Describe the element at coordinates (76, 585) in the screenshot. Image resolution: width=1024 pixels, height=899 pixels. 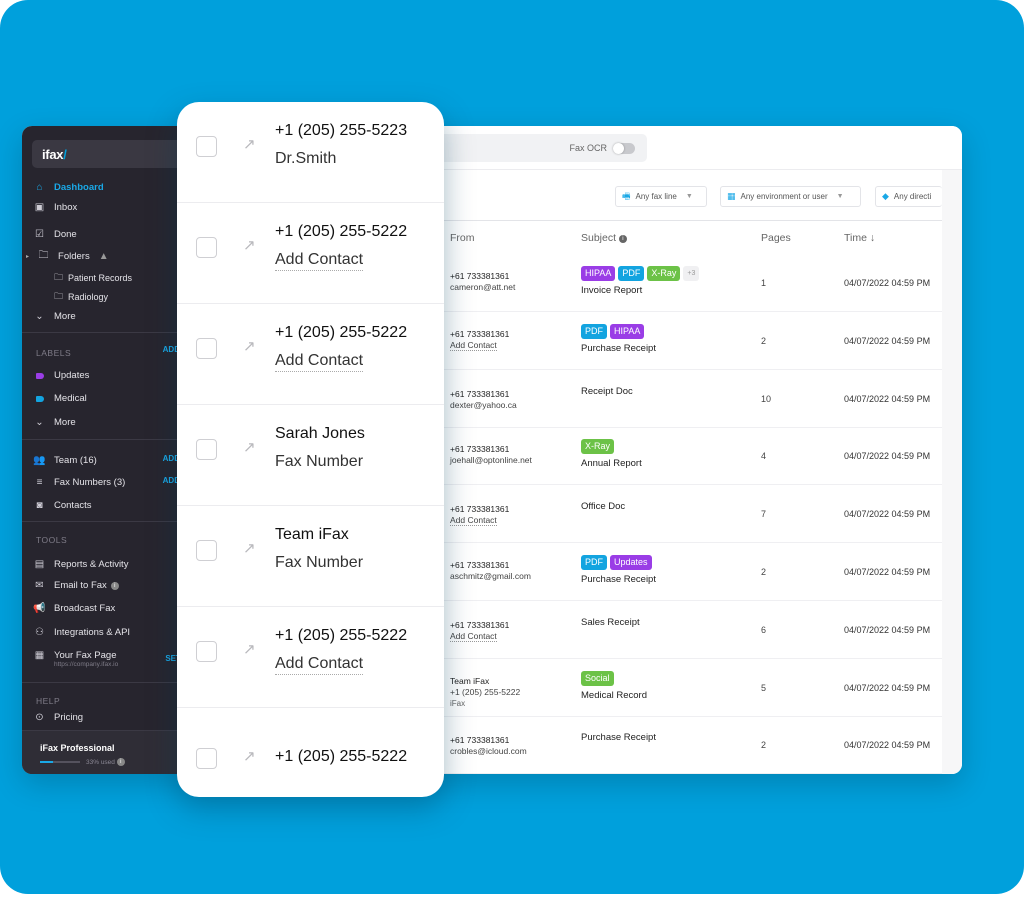
I see `sidebar-item-email-to-fax: ✉ Email to Fax i` at that location.